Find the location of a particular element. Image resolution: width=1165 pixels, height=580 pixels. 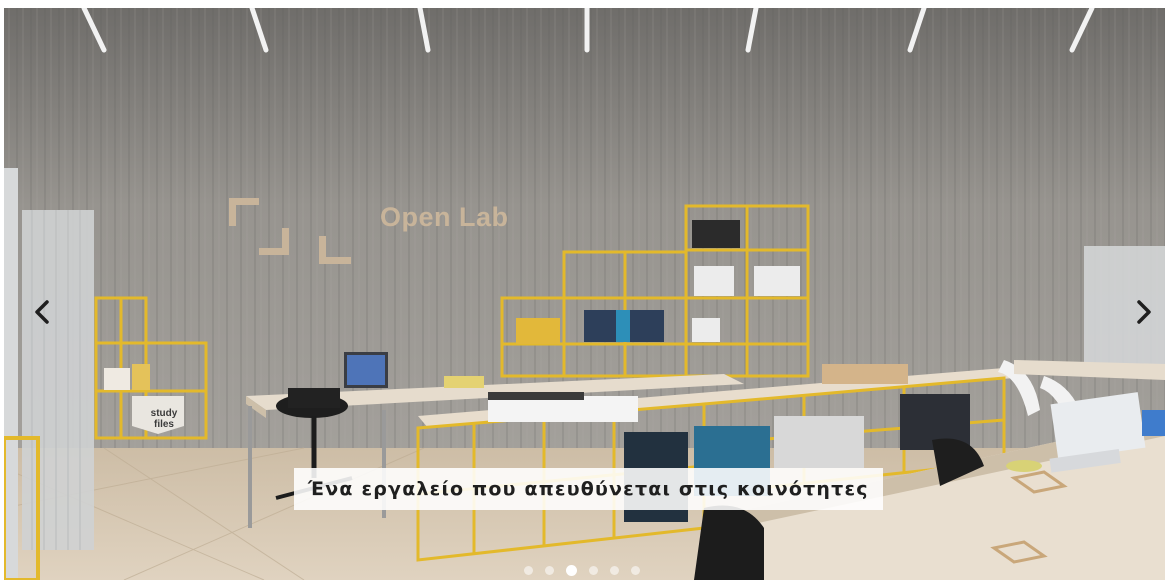

next-slide-button is located at coordinates (1144, 312).